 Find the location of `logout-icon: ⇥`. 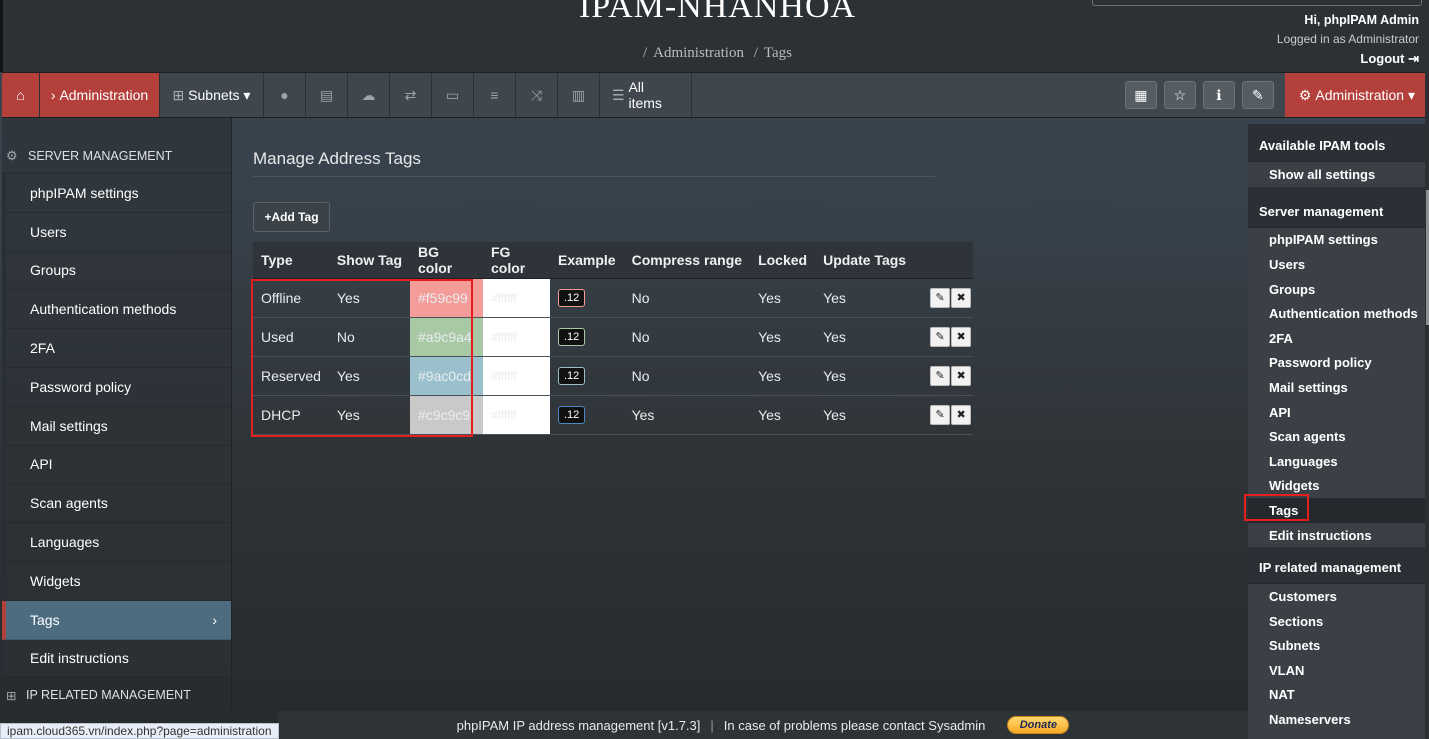

logout-icon: ⇥ is located at coordinates (1413, 58).